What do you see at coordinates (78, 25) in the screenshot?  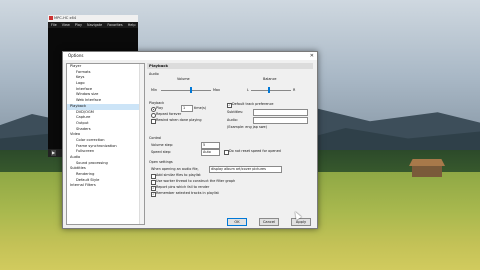 I see `menu-play: Play` at bounding box center [78, 25].